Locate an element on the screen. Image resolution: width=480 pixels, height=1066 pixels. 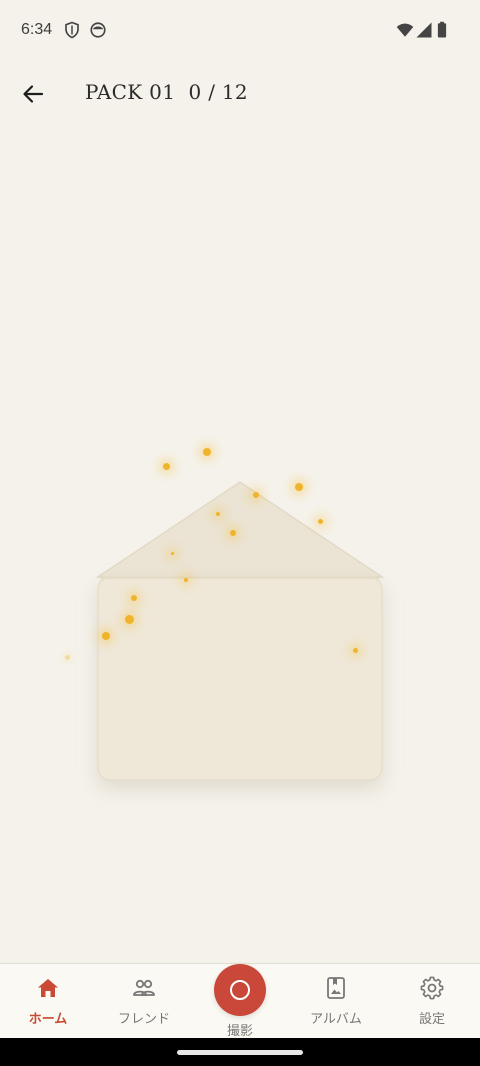
nav-item-album: アルバム is located at coordinates (336, 1001).